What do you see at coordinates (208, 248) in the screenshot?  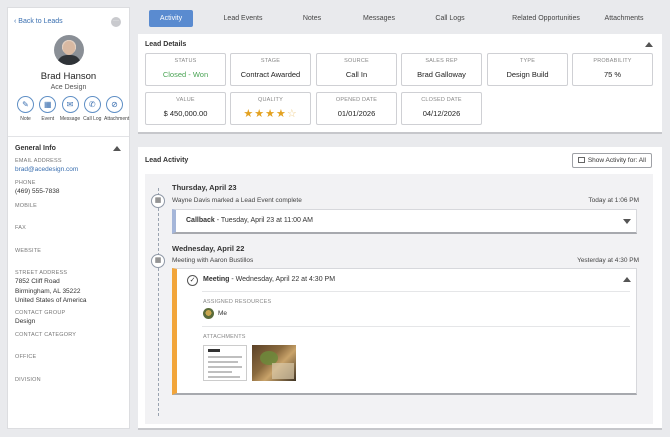 I see `day-heading: Wednesday, April 22` at bounding box center [208, 248].